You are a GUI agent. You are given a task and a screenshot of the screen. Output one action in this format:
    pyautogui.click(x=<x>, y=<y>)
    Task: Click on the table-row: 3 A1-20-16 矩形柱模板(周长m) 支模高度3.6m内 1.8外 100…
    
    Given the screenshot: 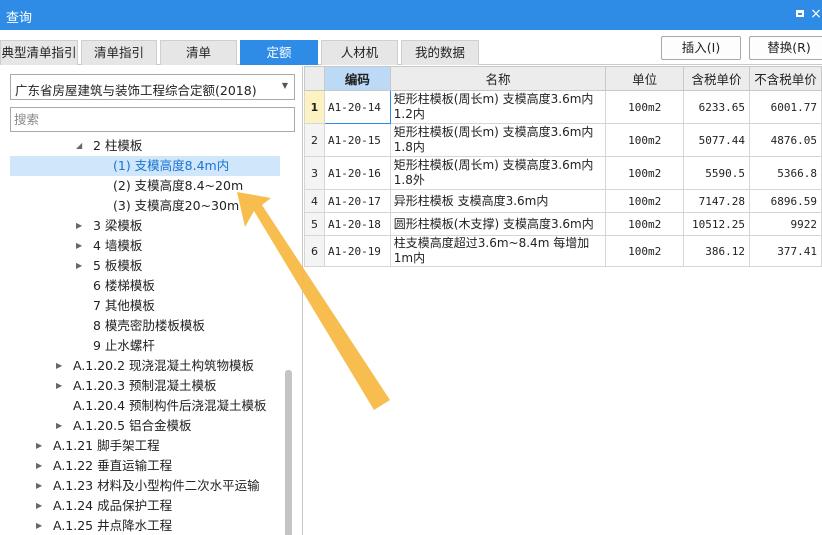 What is the action you would take?
    pyautogui.click(x=563, y=173)
    